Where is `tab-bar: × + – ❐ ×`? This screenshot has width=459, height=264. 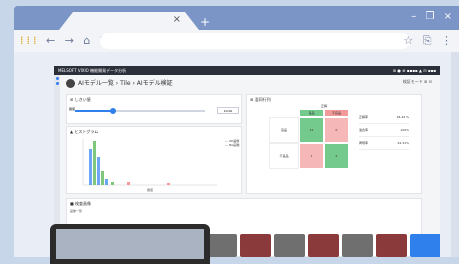
tab-bar: × + – ❐ × is located at coordinates (236, 18).